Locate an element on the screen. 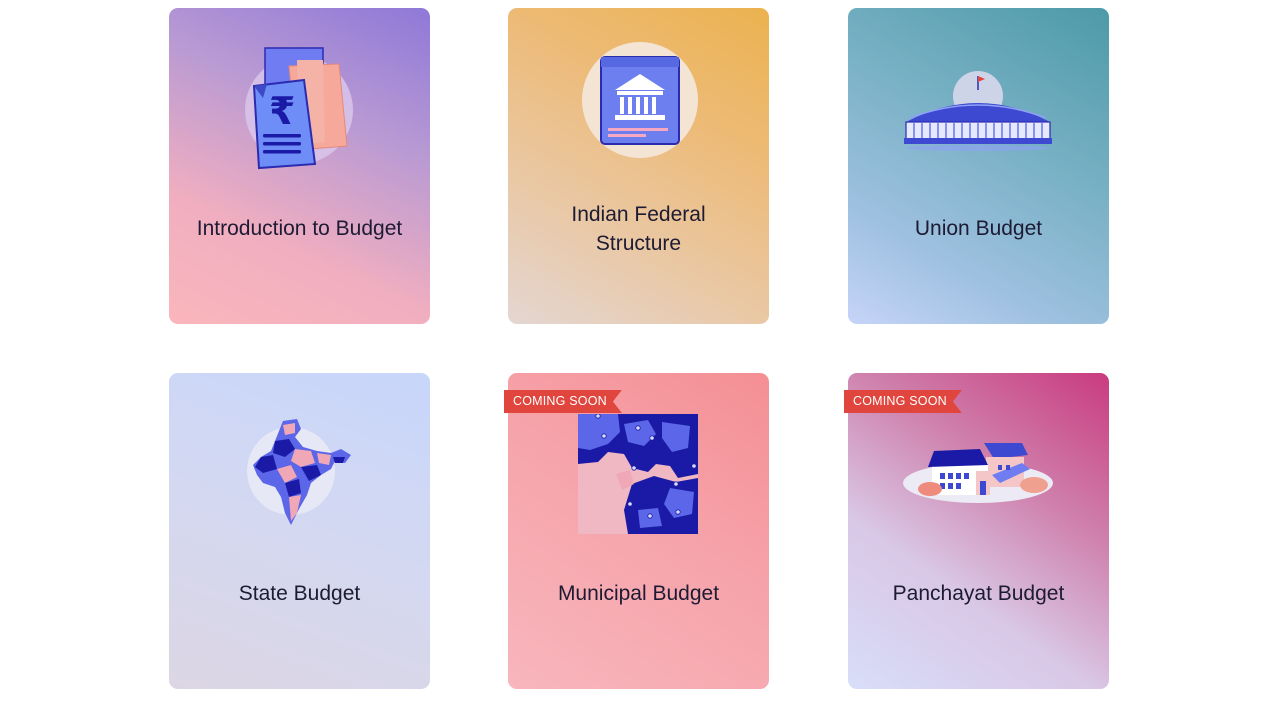 This screenshot has height=714, width=1269. card-title: Indian Federal Structure is located at coordinates (638, 229).